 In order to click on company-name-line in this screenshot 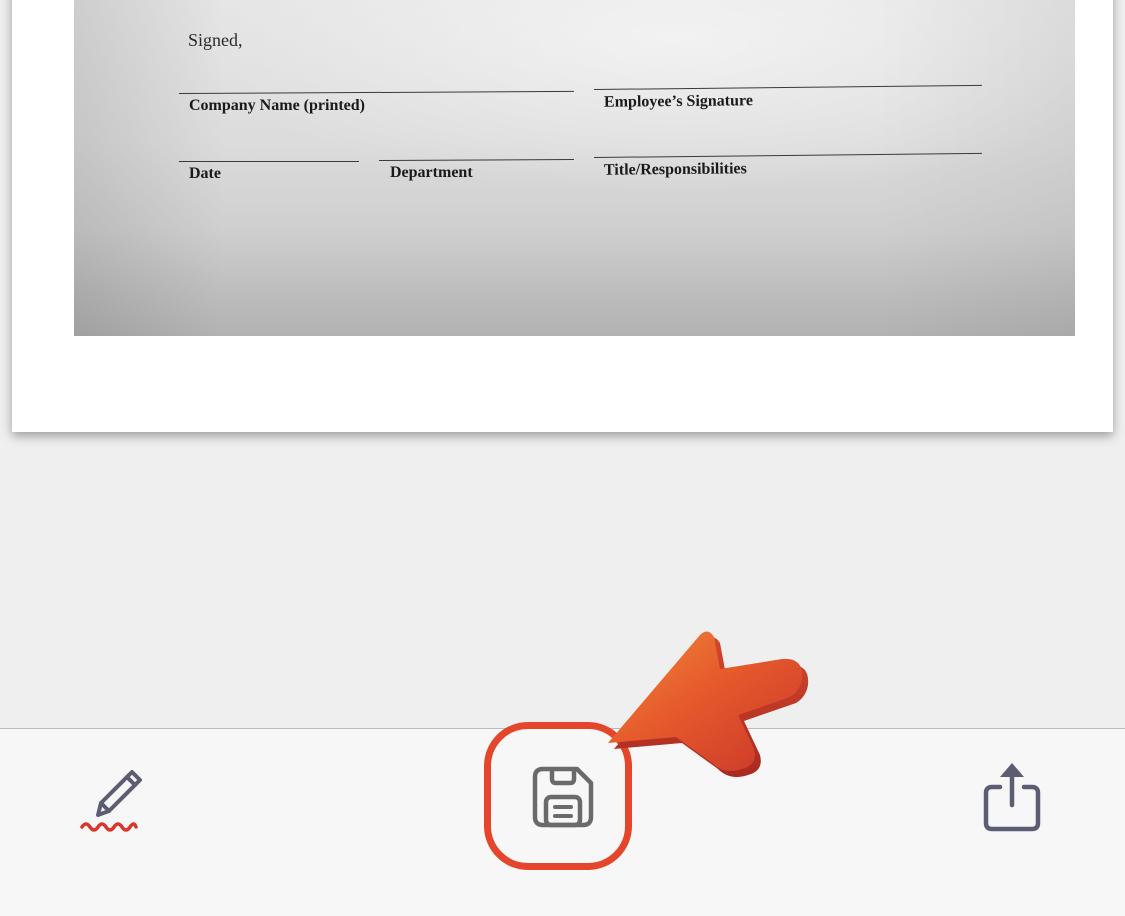, I will do `click(376, 92)`.